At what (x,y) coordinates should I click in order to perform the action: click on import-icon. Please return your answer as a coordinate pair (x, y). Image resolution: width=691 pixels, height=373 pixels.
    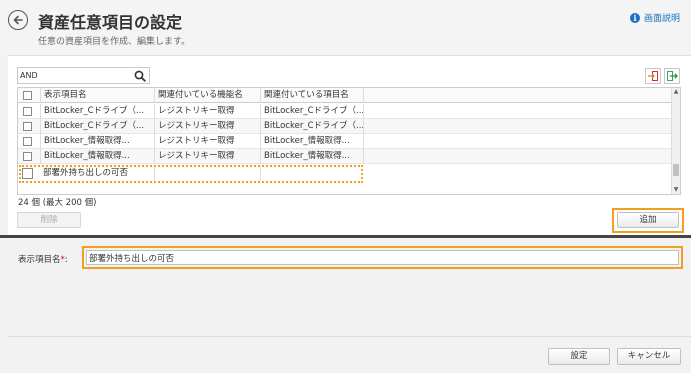
    Looking at the image, I should click on (653, 76).